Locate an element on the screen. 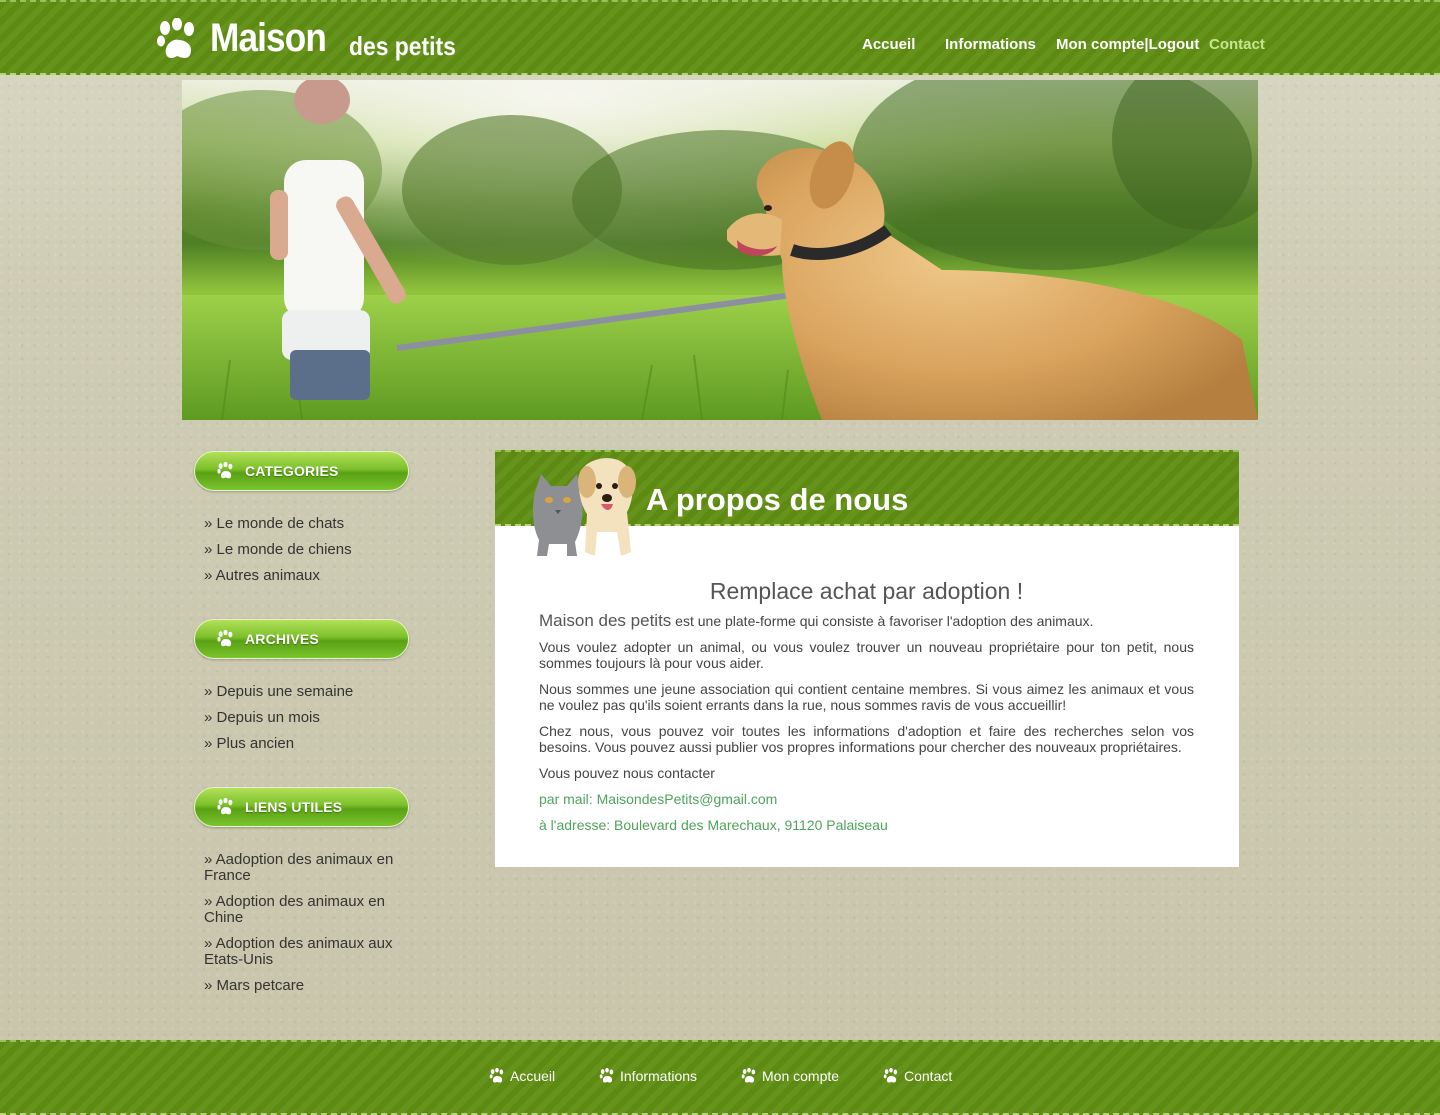  list-item: » Le monde de chats is located at coordinates (311, 524).